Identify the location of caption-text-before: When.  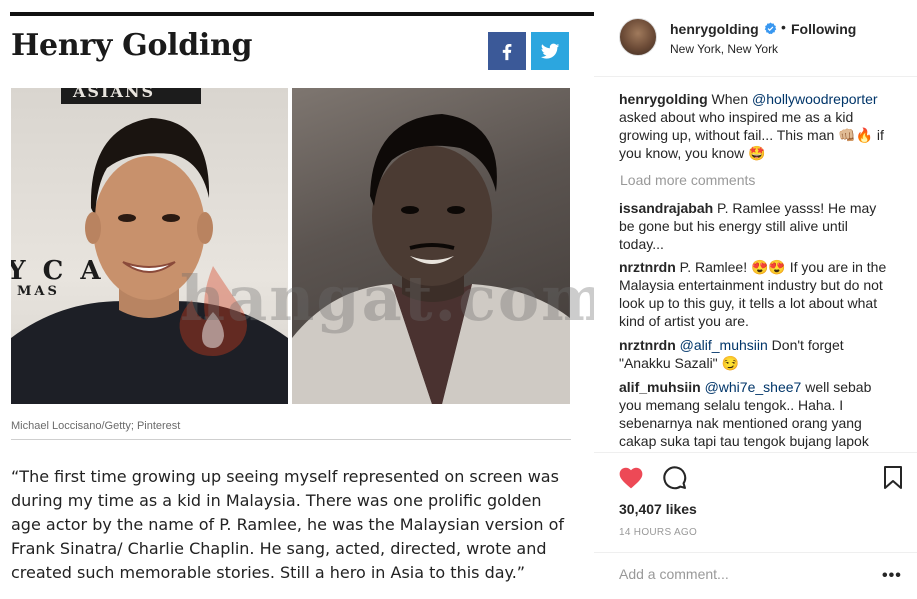
(730, 99).